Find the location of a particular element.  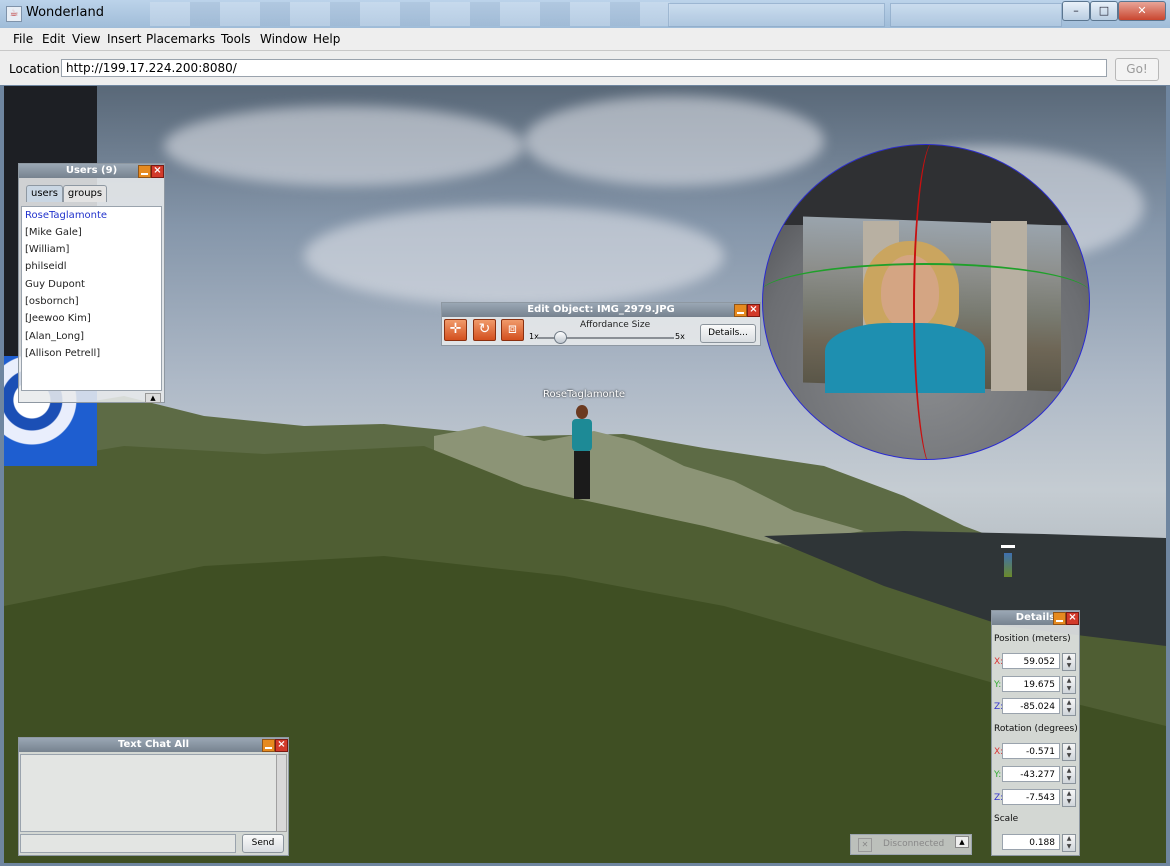

avatar-nametag: RoseTaglamonte is located at coordinates (584, 394).